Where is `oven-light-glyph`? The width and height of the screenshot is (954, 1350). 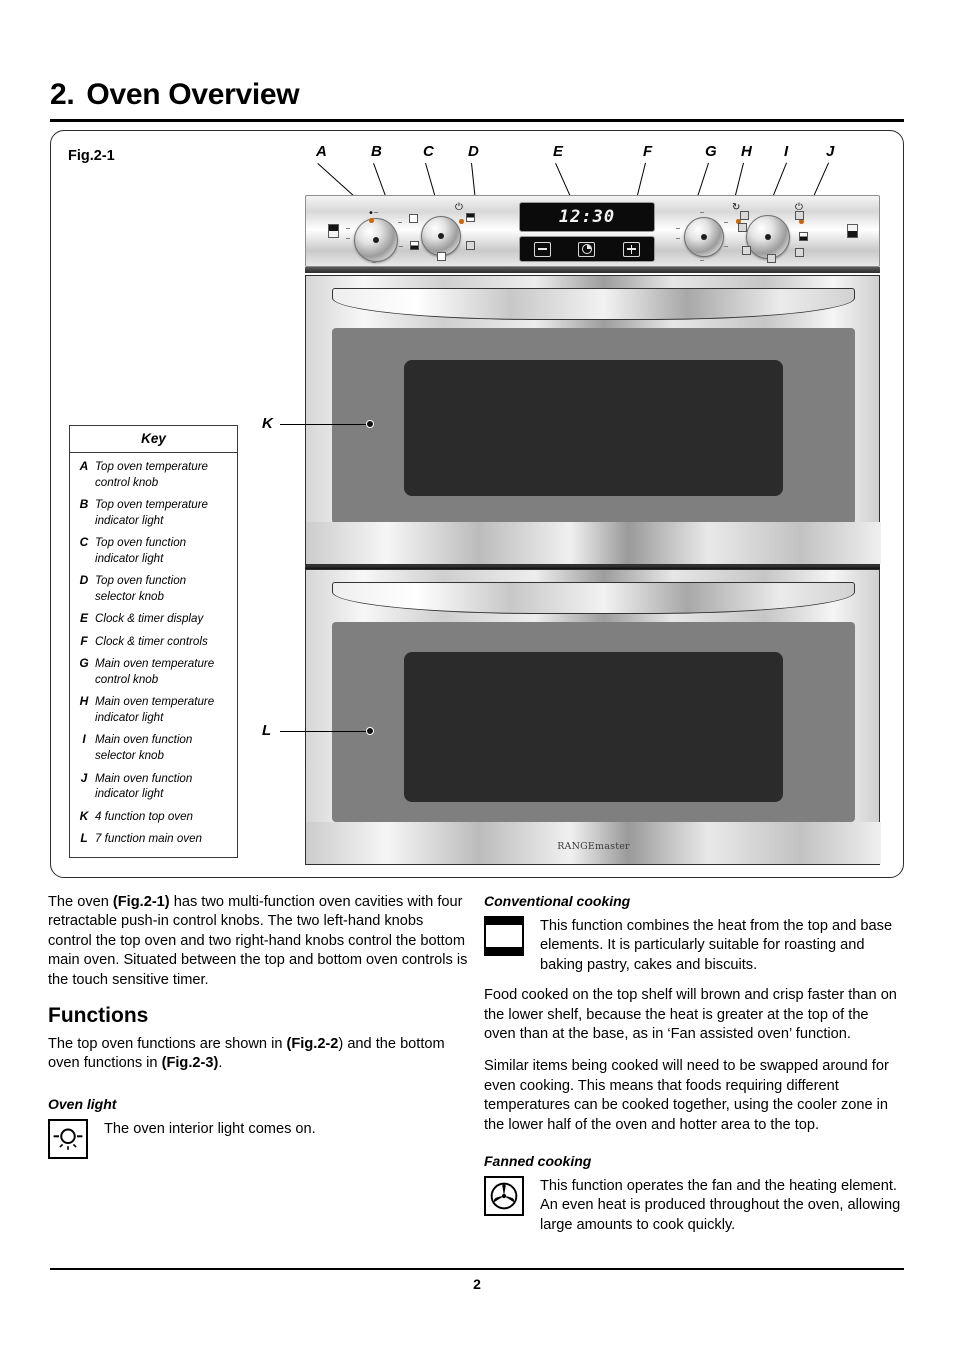 oven-light-glyph is located at coordinates (68, 1139).